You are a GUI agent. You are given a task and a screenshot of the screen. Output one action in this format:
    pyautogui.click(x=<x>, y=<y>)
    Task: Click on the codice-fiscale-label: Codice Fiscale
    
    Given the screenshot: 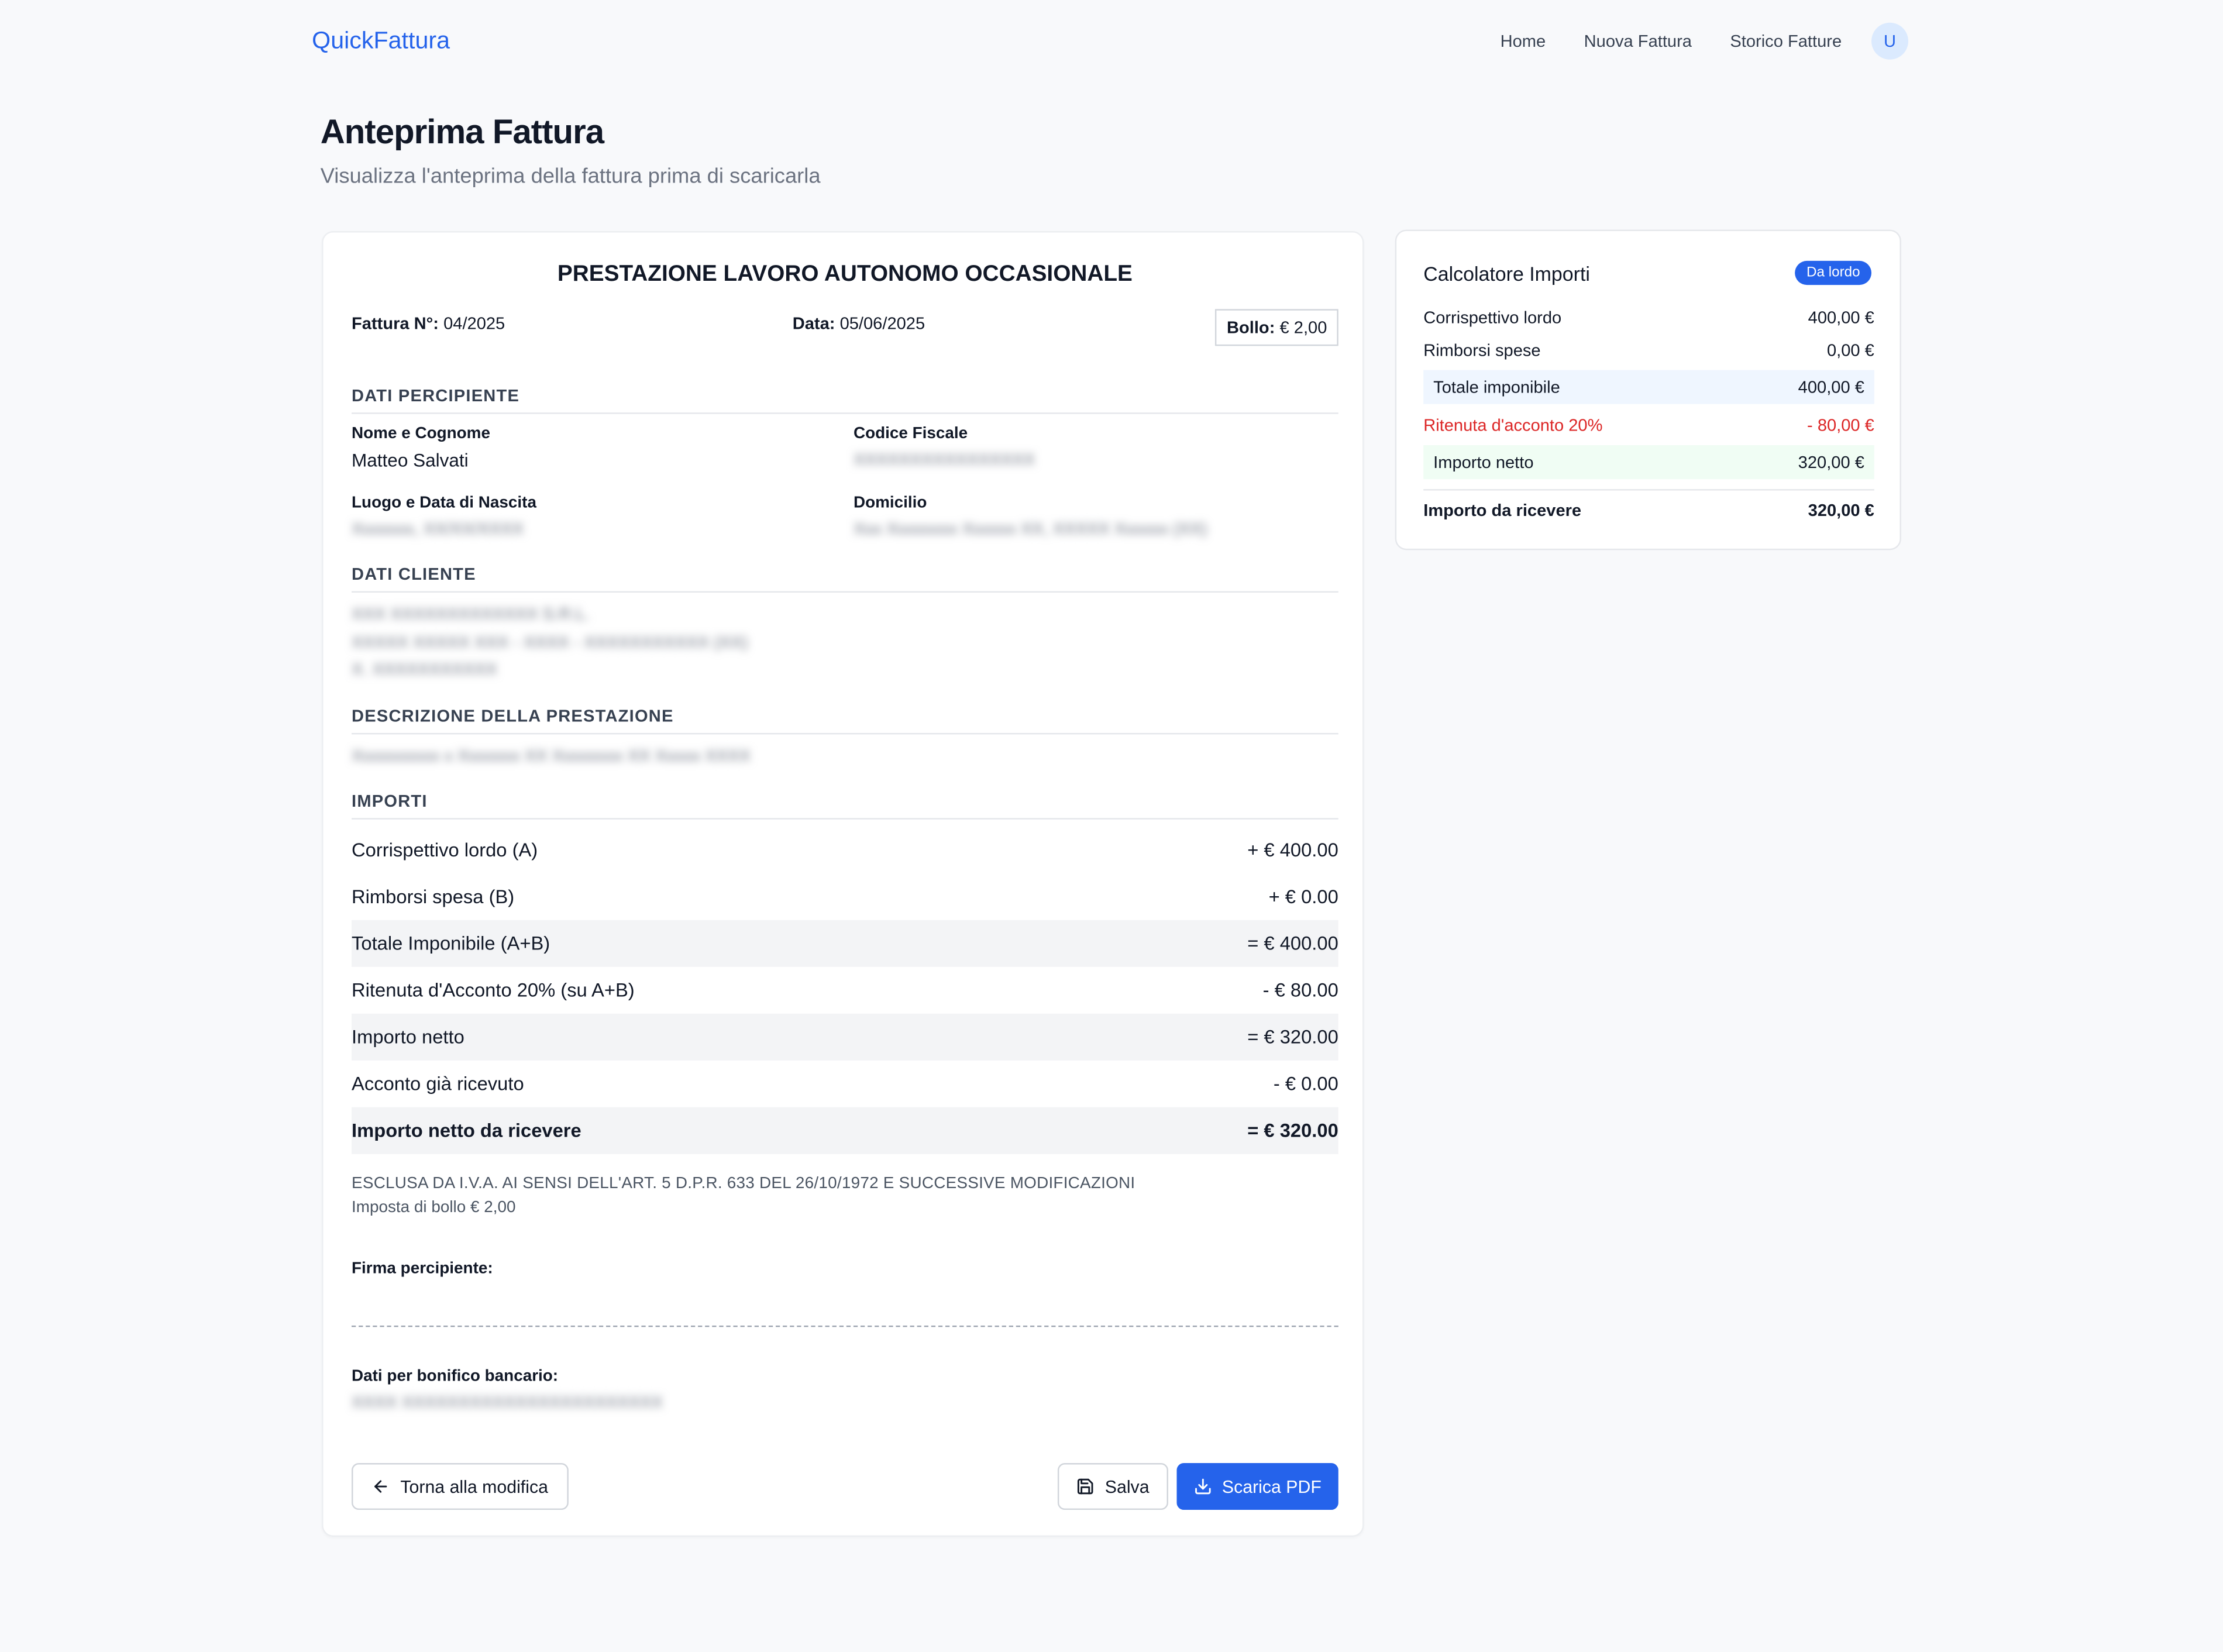 What is the action you would take?
    pyautogui.click(x=910, y=434)
    